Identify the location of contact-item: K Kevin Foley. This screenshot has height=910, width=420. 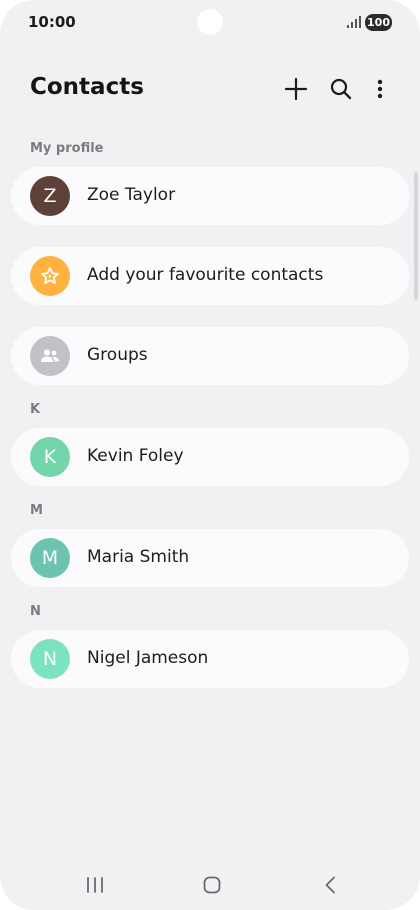
(210, 457).